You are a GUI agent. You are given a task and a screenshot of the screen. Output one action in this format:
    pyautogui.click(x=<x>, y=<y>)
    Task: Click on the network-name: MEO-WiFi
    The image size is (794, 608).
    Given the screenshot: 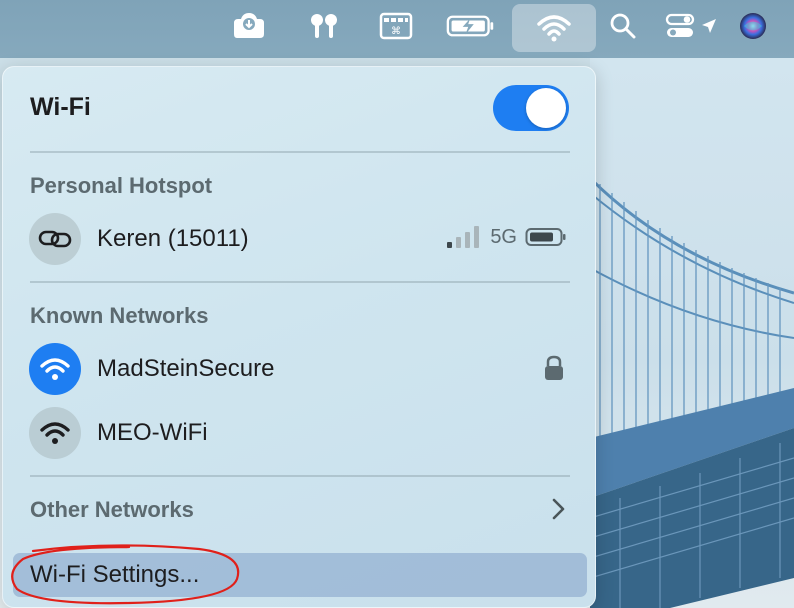 What is the action you would take?
    pyautogui.click(x=152, y=432)
    